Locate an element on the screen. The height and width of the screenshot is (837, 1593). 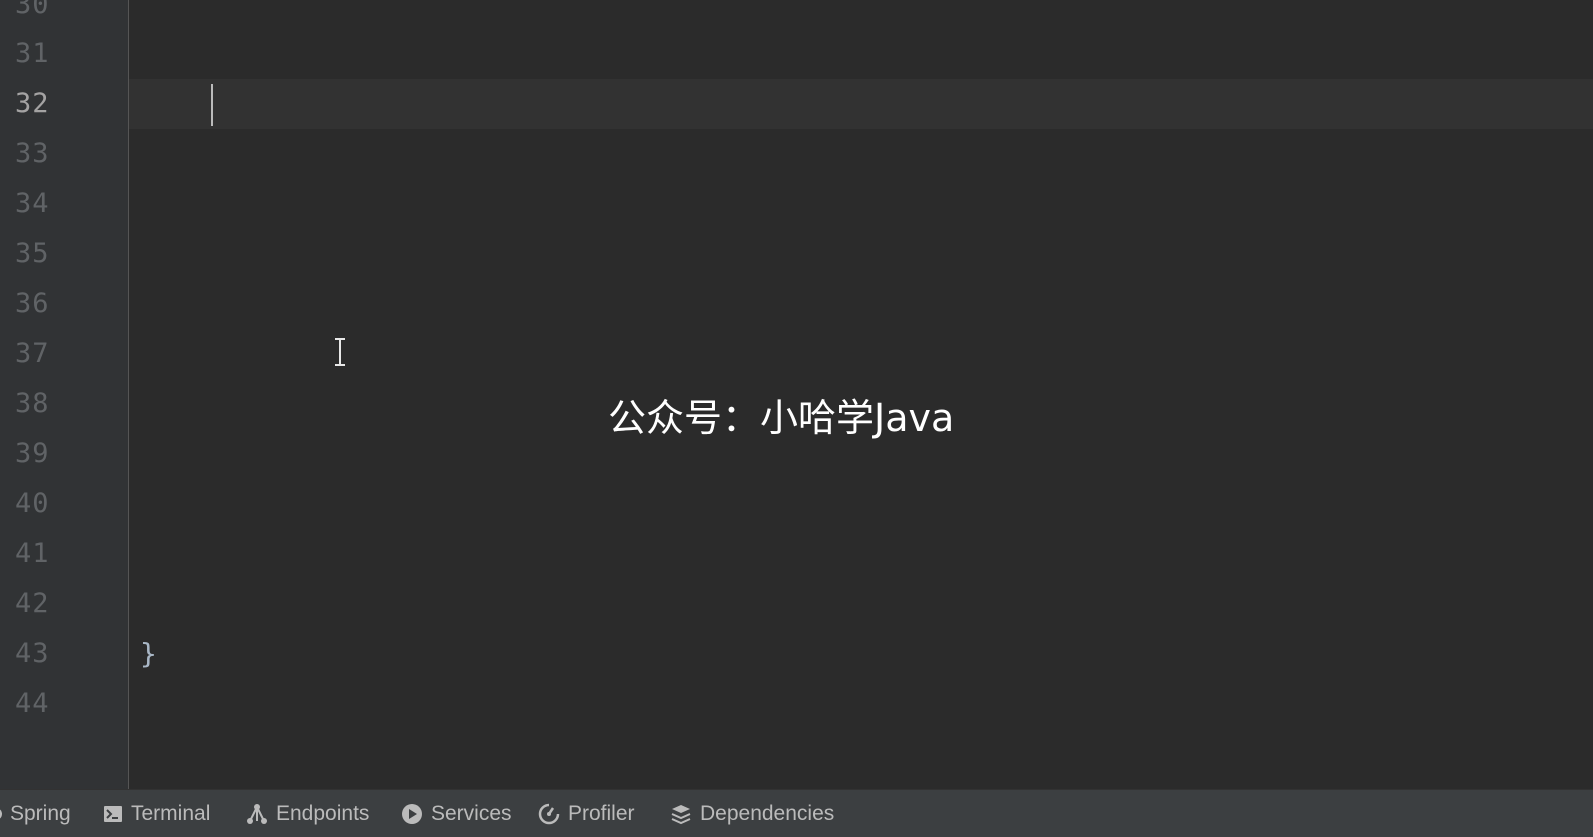
line-number: 30 is located at coordinates (32, 10).